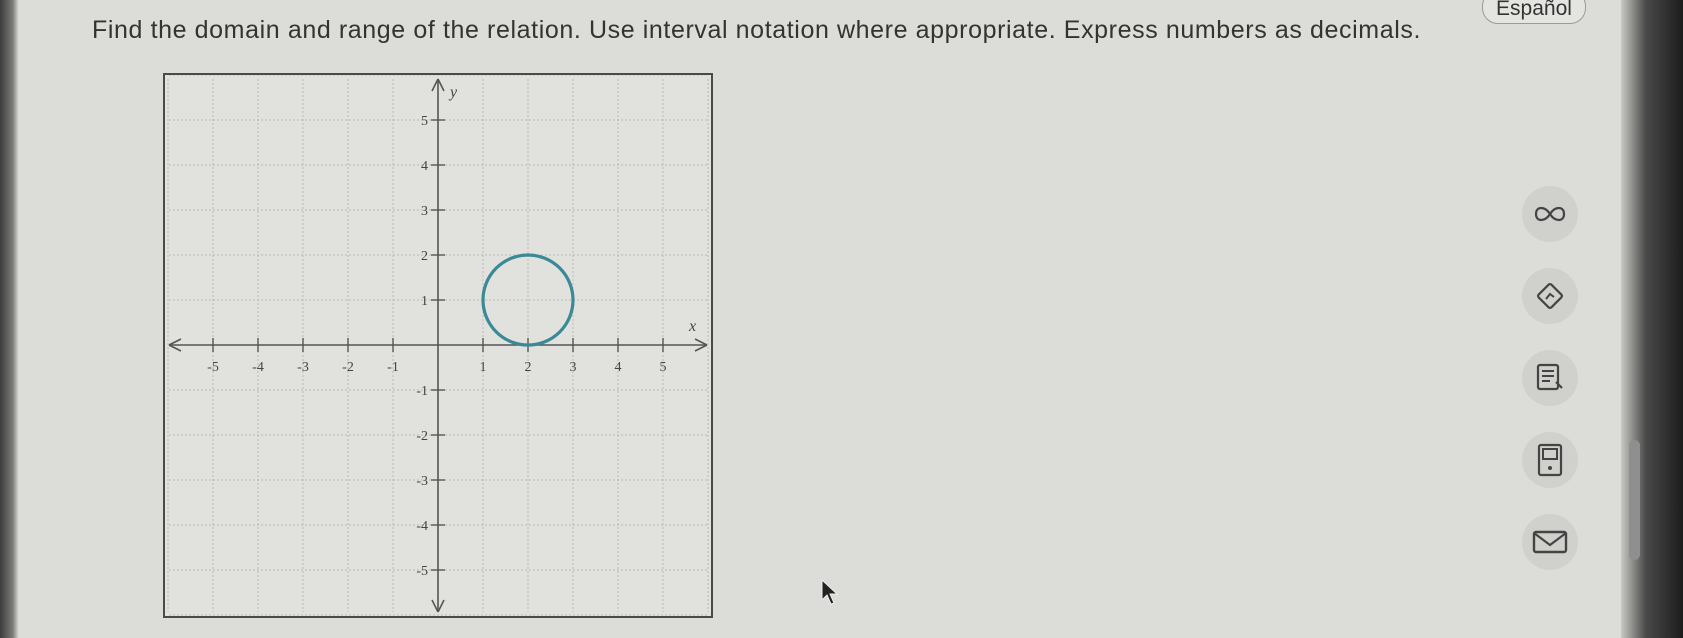 This screenshot has height=638, width=1683. I want to click on y-tick-label: -2, so click(422, 436).